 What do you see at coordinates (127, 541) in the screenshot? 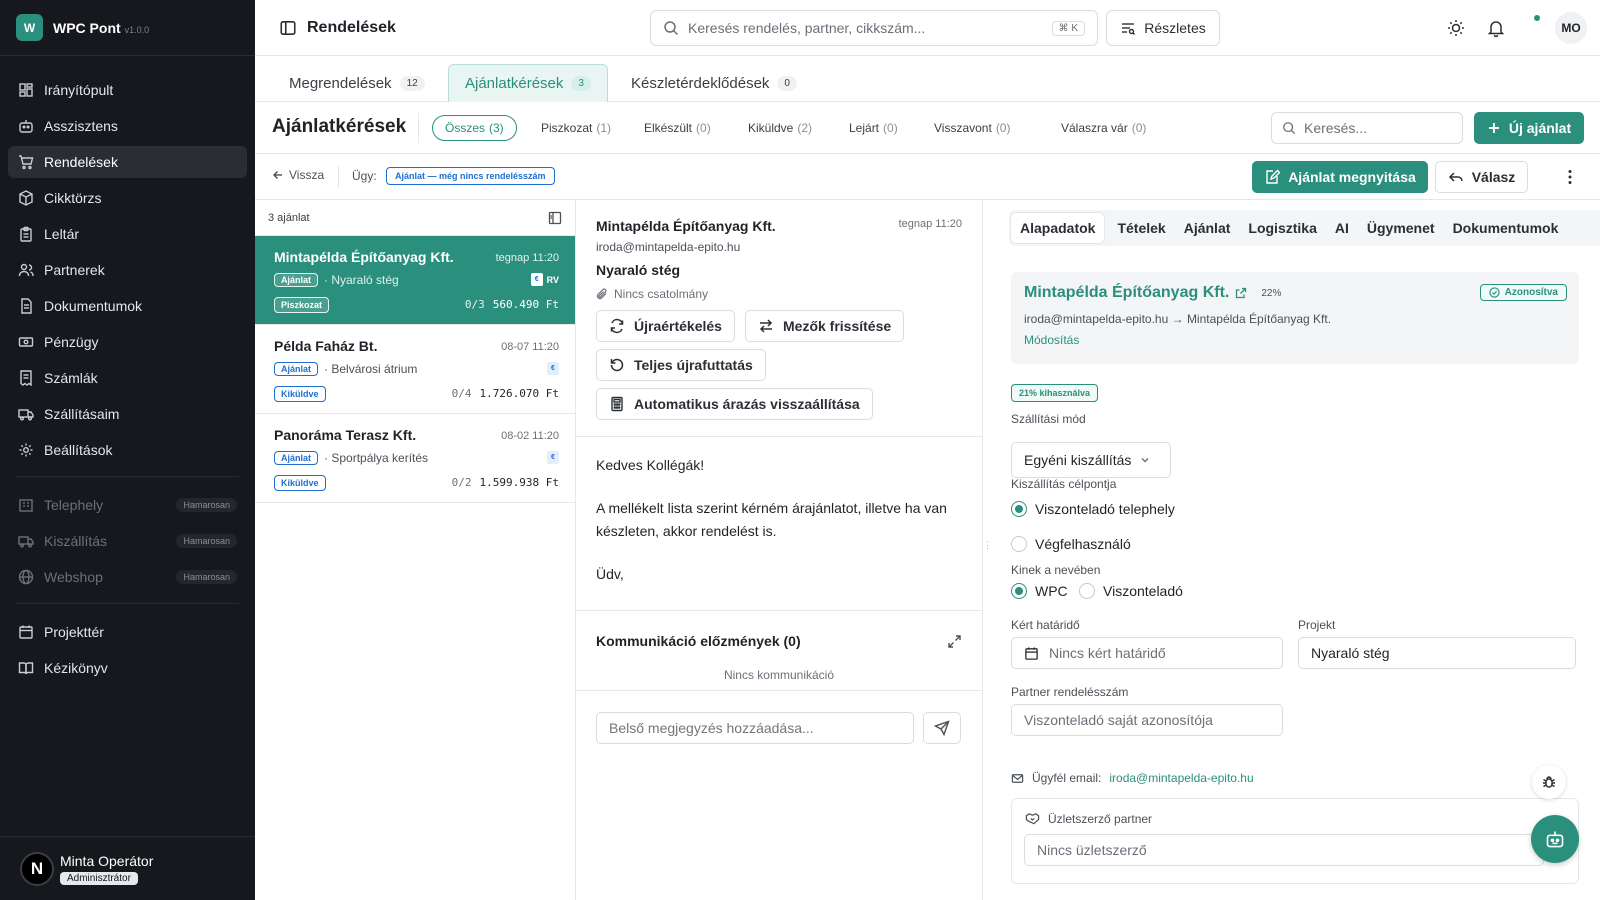
I see `sidebar-item-delivery: Kiszállítás Hamarosan` at bounding box center [127, 541].